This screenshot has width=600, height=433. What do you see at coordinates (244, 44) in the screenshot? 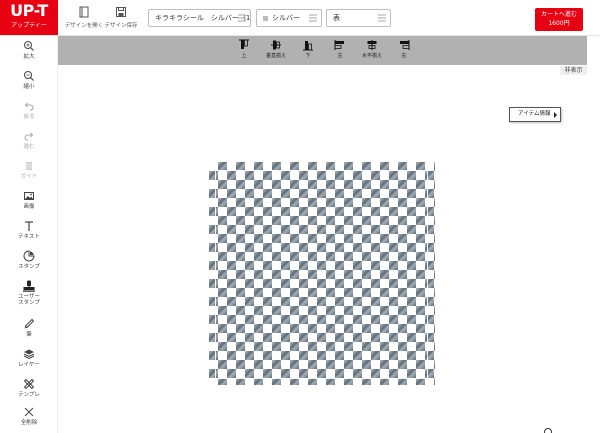
I see `align-top-icon` at bounding box center [244, 44].